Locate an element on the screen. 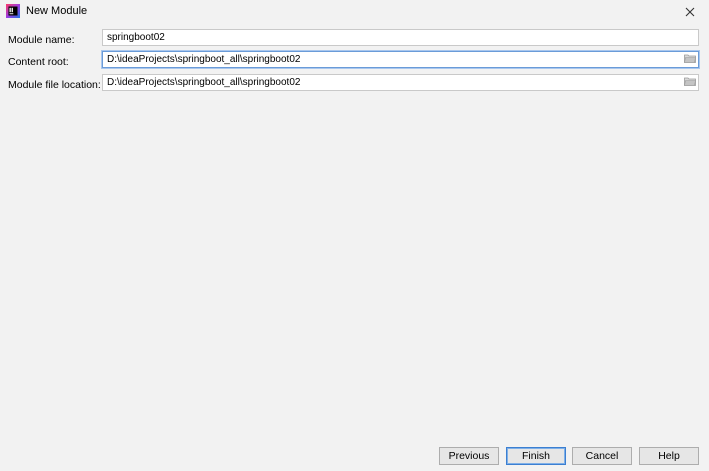 The width and height of the screenshot is (709, 471). module-name-label: Module name: is located at coordinates (41, 40).